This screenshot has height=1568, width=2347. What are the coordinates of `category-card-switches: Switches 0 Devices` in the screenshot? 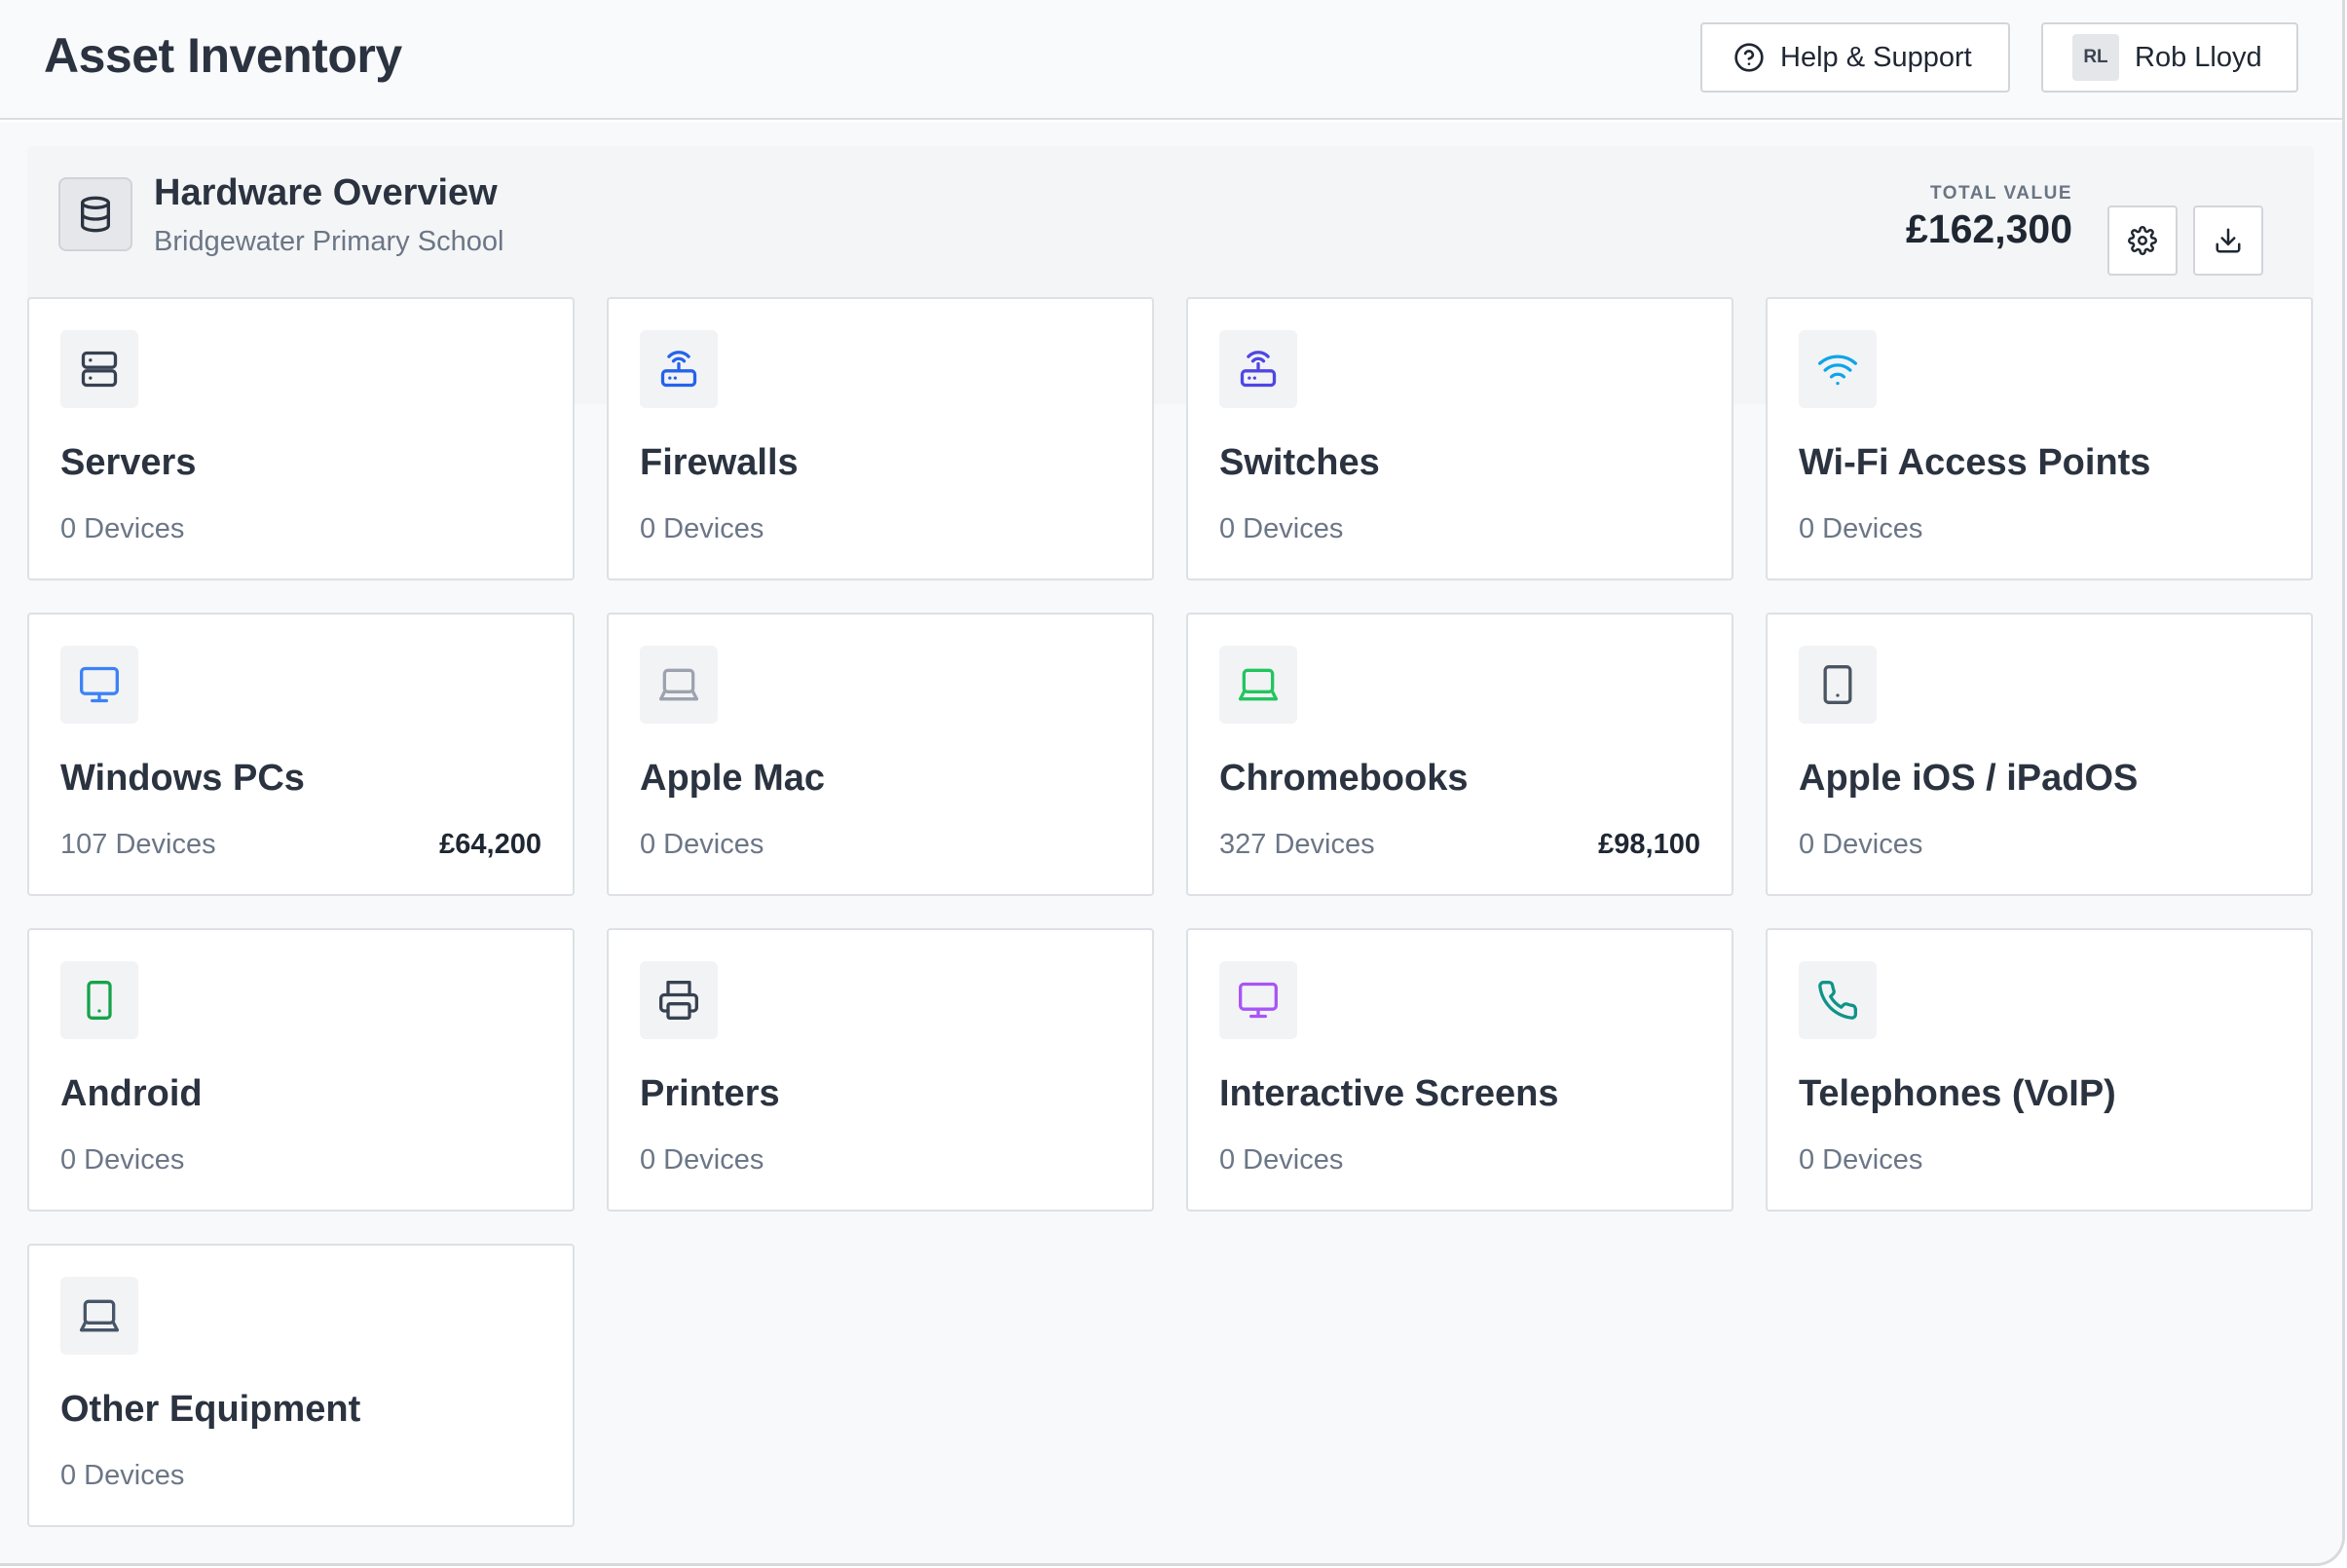 It's located at (1460, 438).